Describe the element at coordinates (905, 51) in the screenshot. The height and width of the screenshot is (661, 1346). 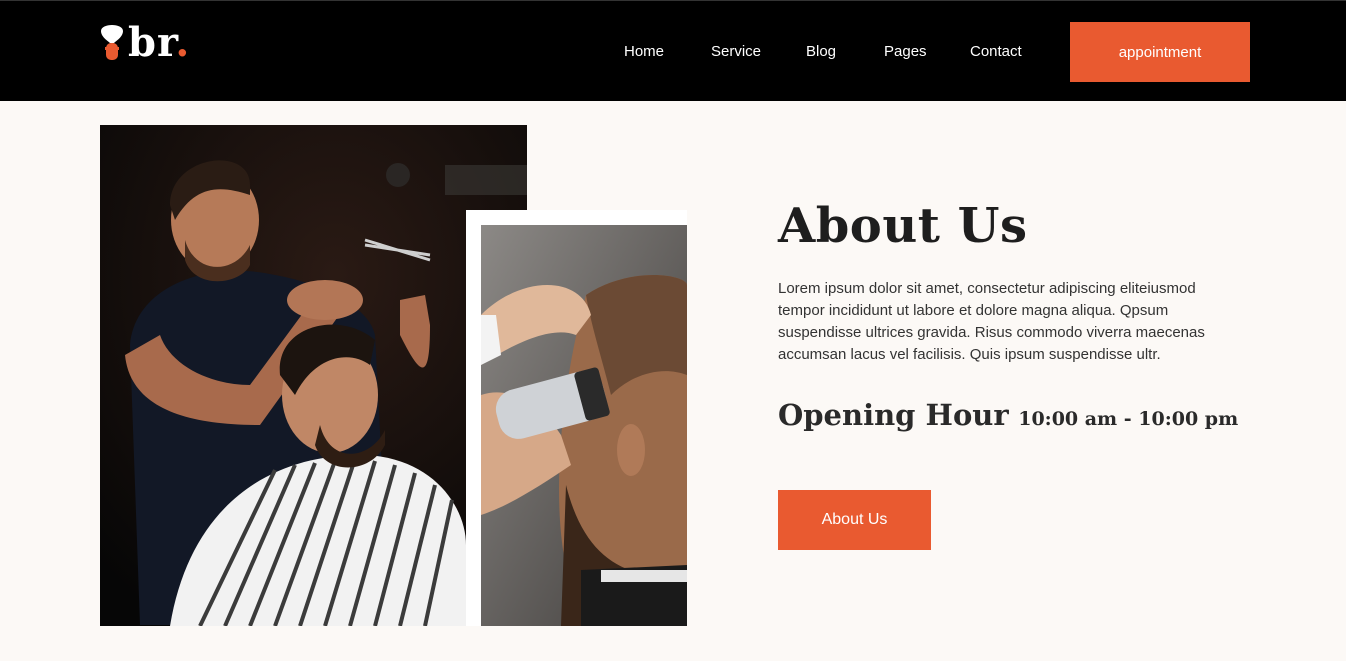
I see `nav-pages: Pages` at that location.